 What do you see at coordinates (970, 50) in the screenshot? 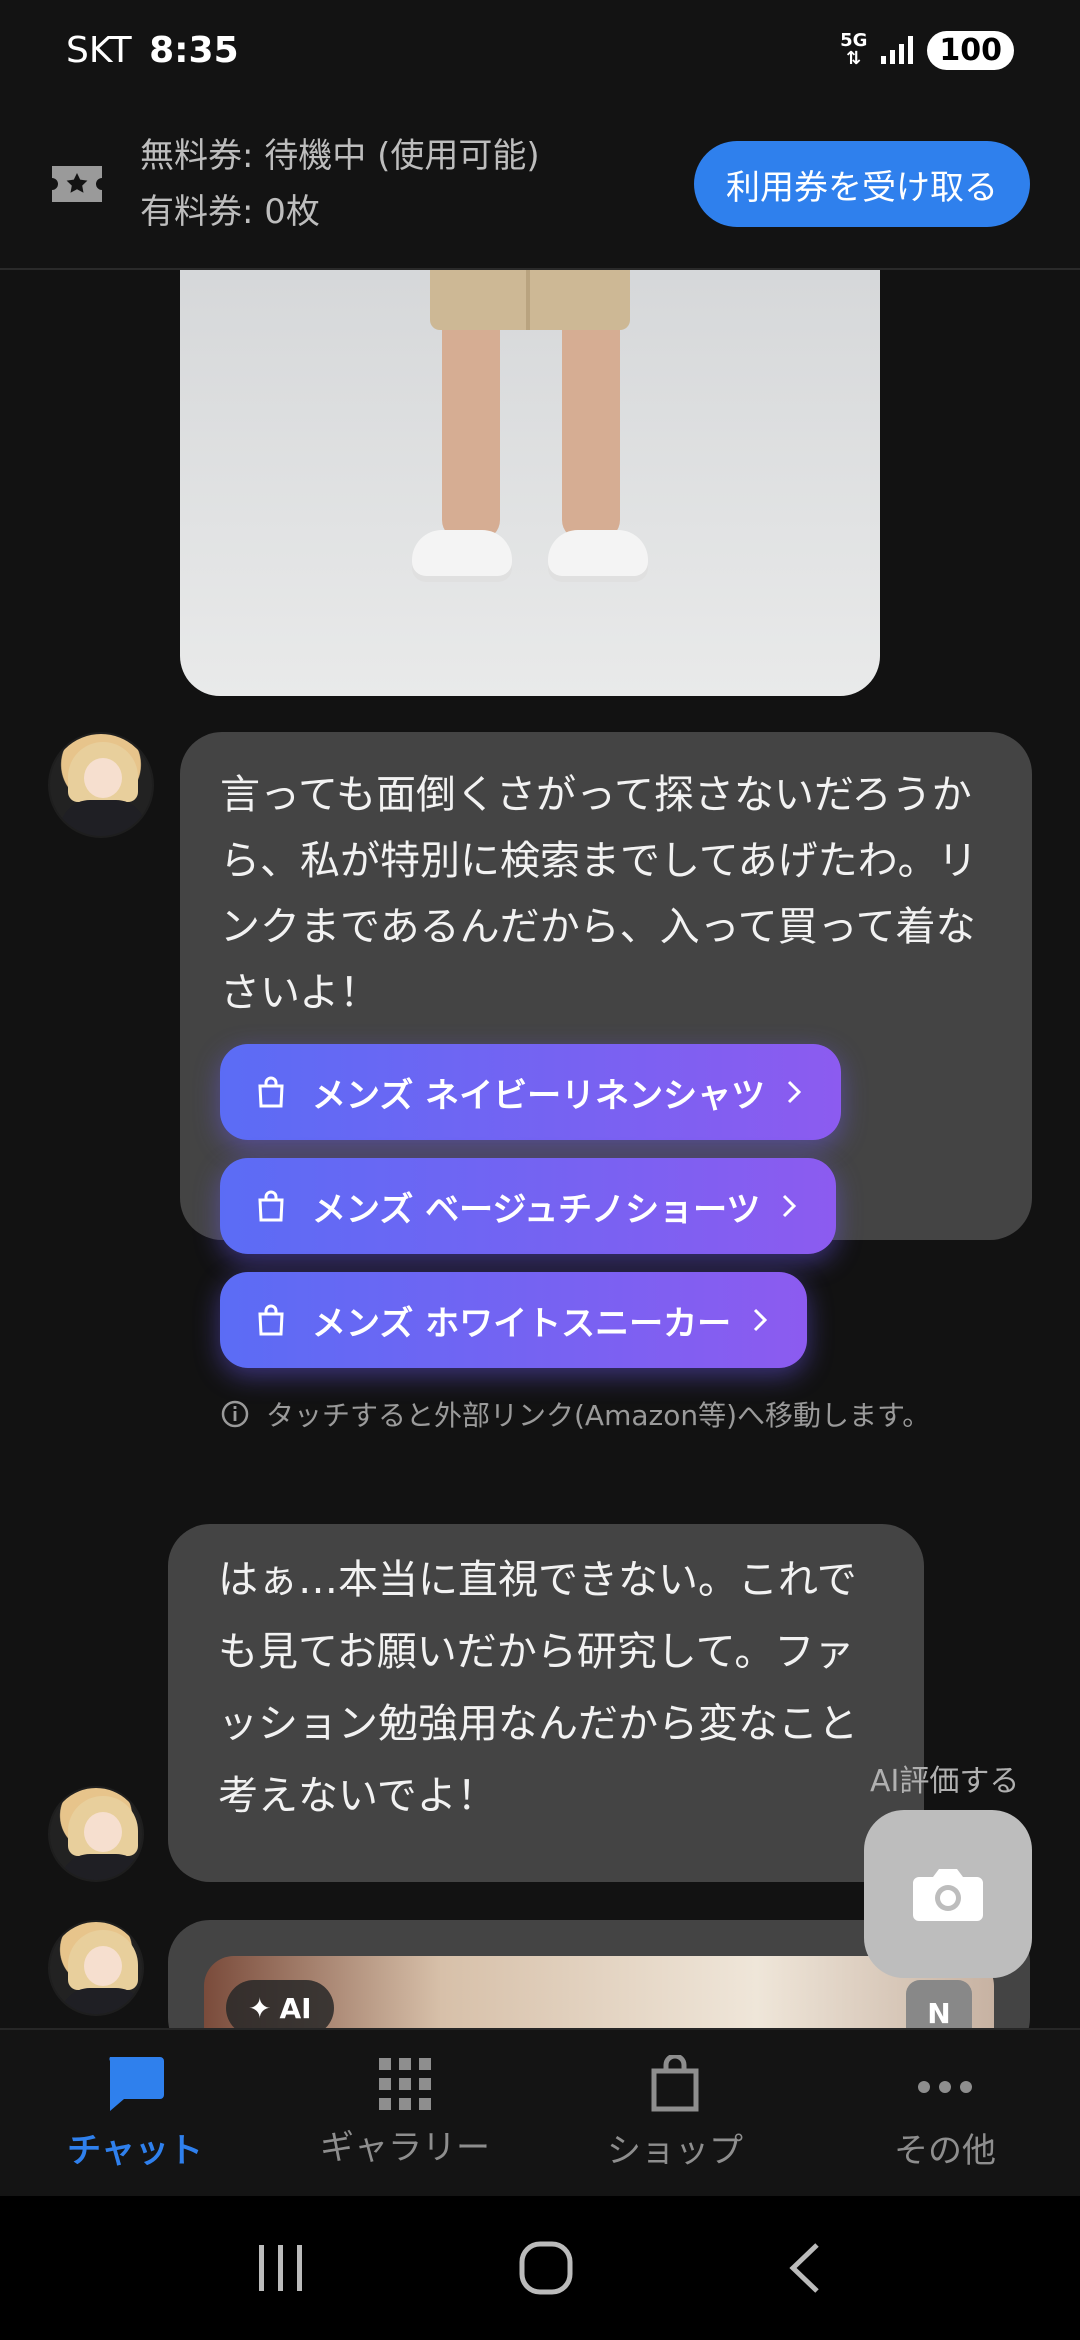
I see `battery-indicator: 100` at bounding box center [970, 50].